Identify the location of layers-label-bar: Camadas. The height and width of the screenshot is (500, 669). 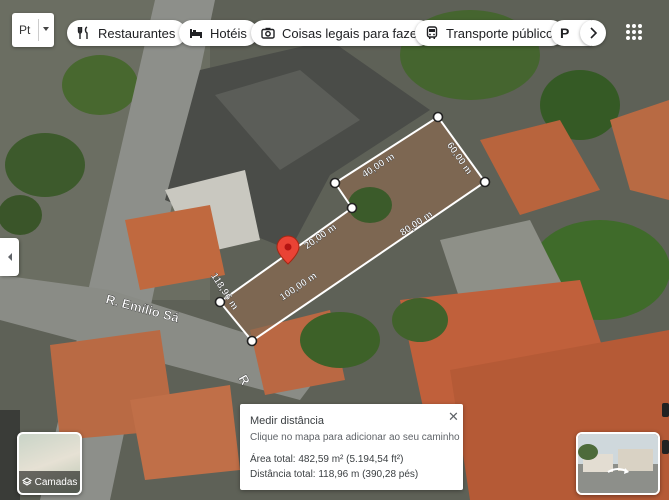
(49, 482).